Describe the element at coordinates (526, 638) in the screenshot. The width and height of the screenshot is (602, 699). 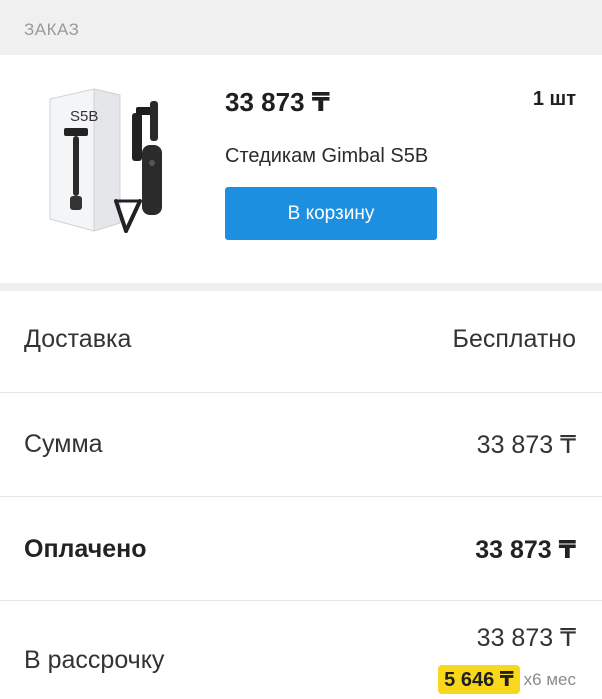
I see `installment-value: 33 873 ₸` at that location.